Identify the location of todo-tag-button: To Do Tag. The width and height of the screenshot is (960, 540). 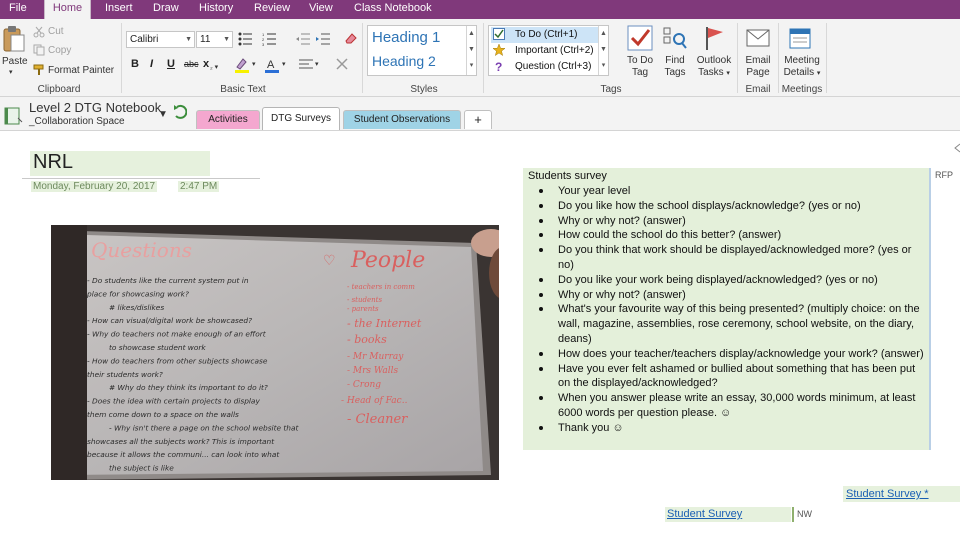
(640, 67).